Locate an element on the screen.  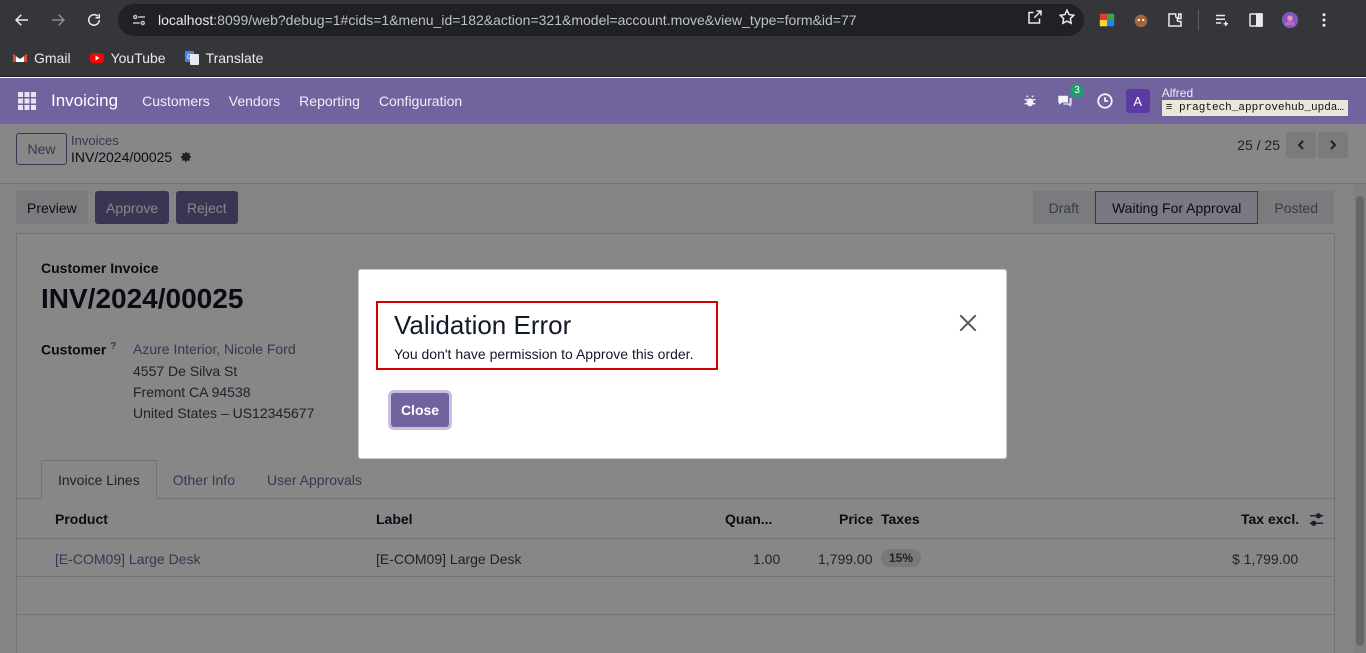
bookmark-youtube: YouTube is located at coordinates (127, 58).